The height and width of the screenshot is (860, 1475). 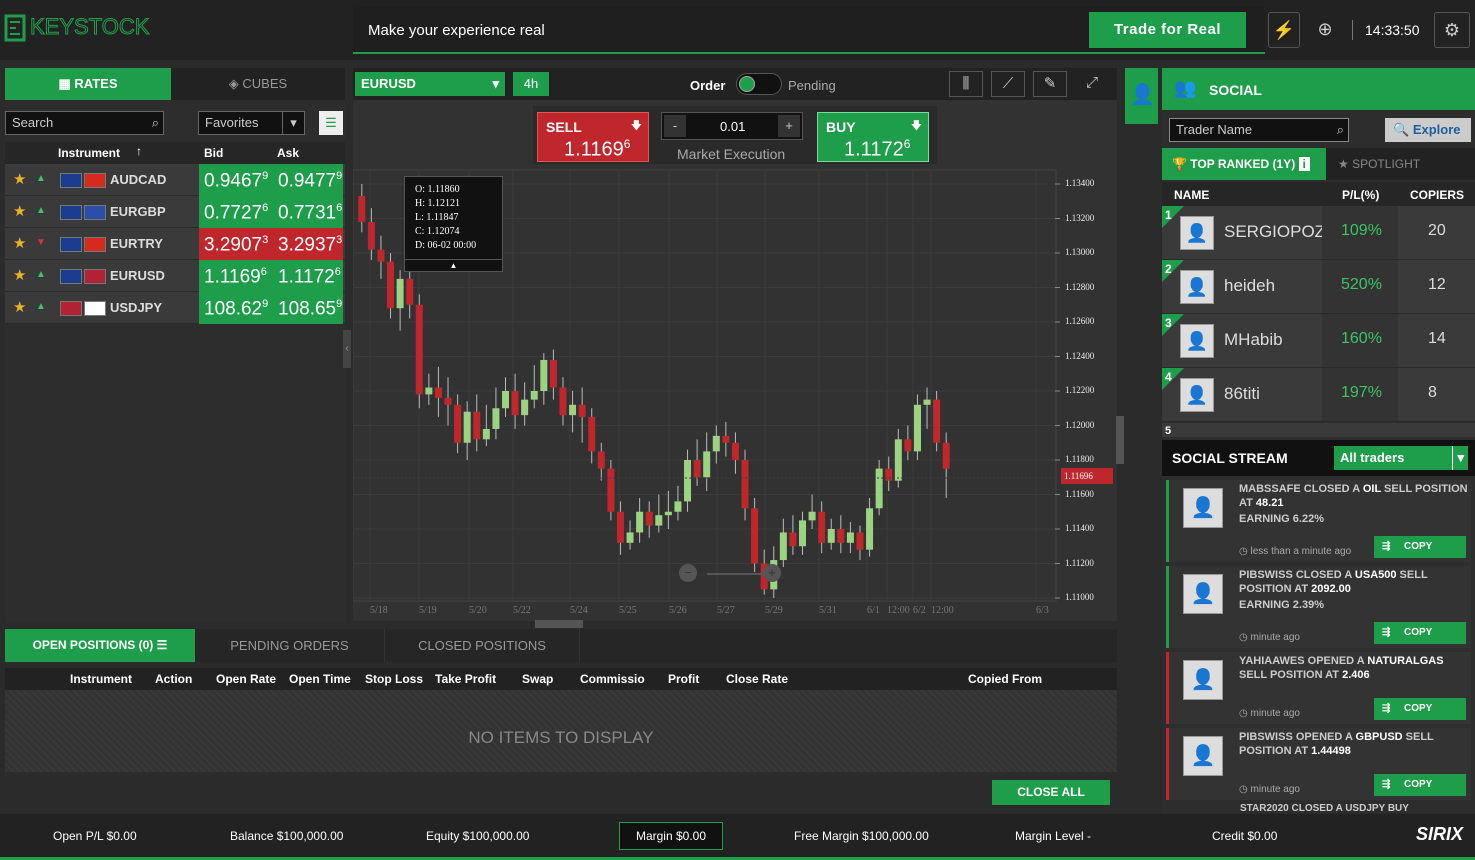 I want to click on trader-name-input: Trader Name ⌕, so click(x=1259, y=130).